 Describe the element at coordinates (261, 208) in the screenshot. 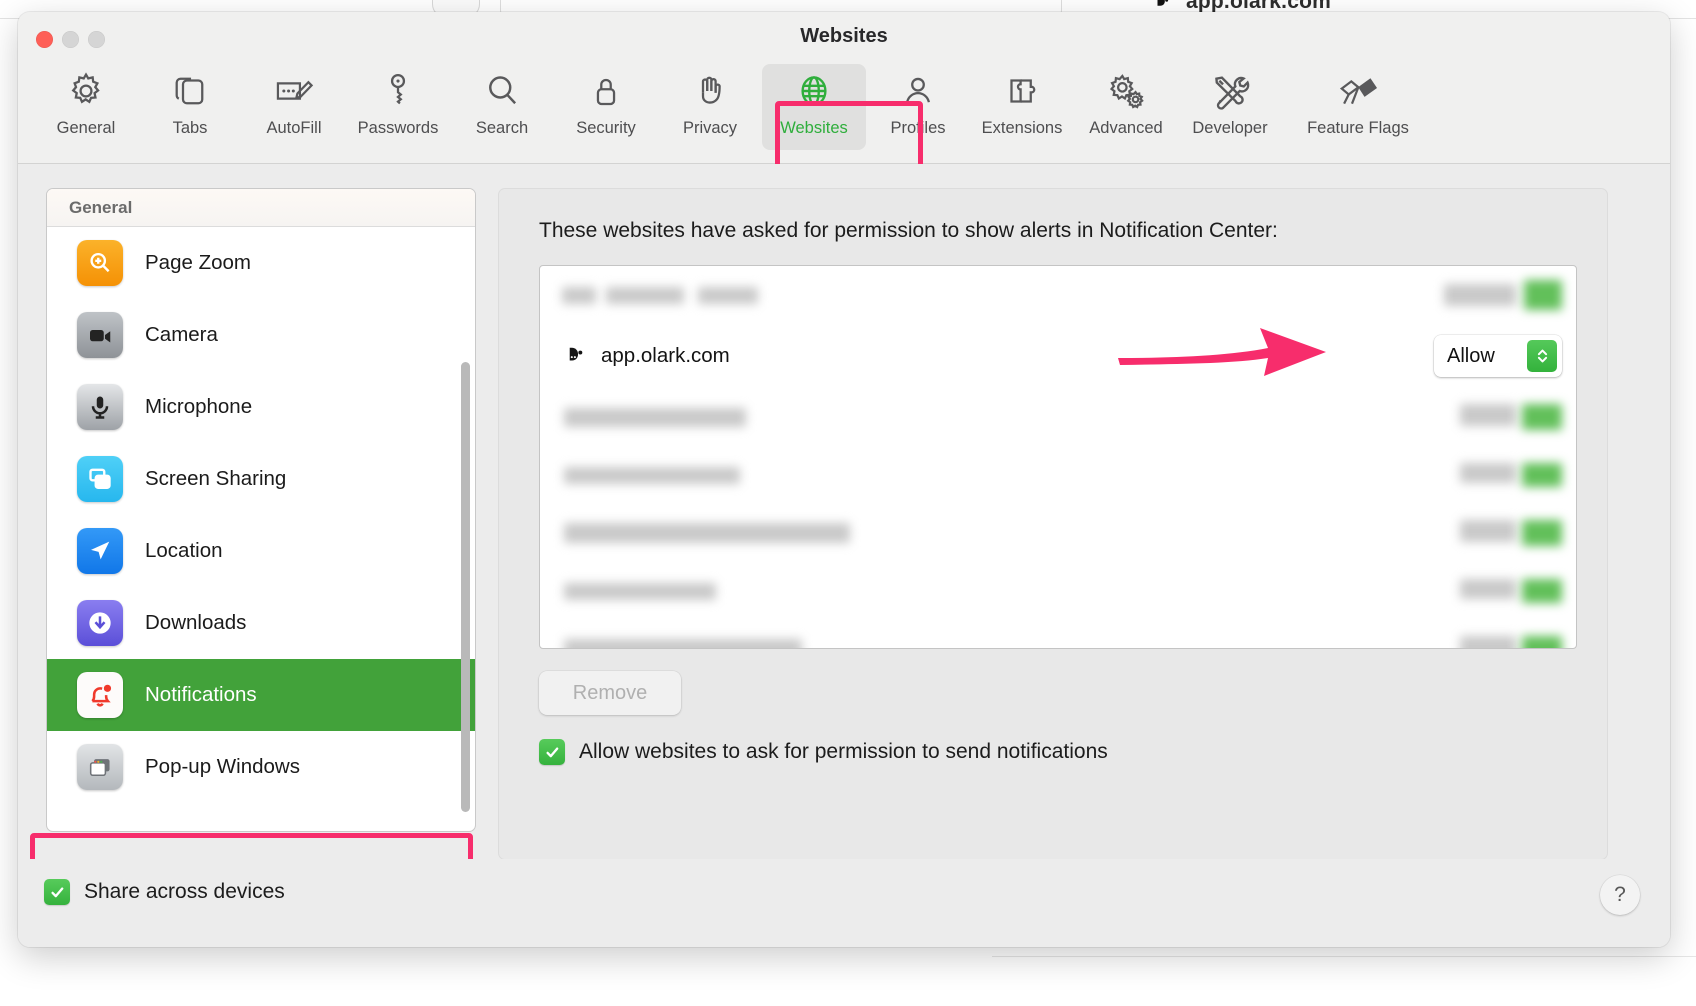

I see `sidebar-section-header: General` at that location.